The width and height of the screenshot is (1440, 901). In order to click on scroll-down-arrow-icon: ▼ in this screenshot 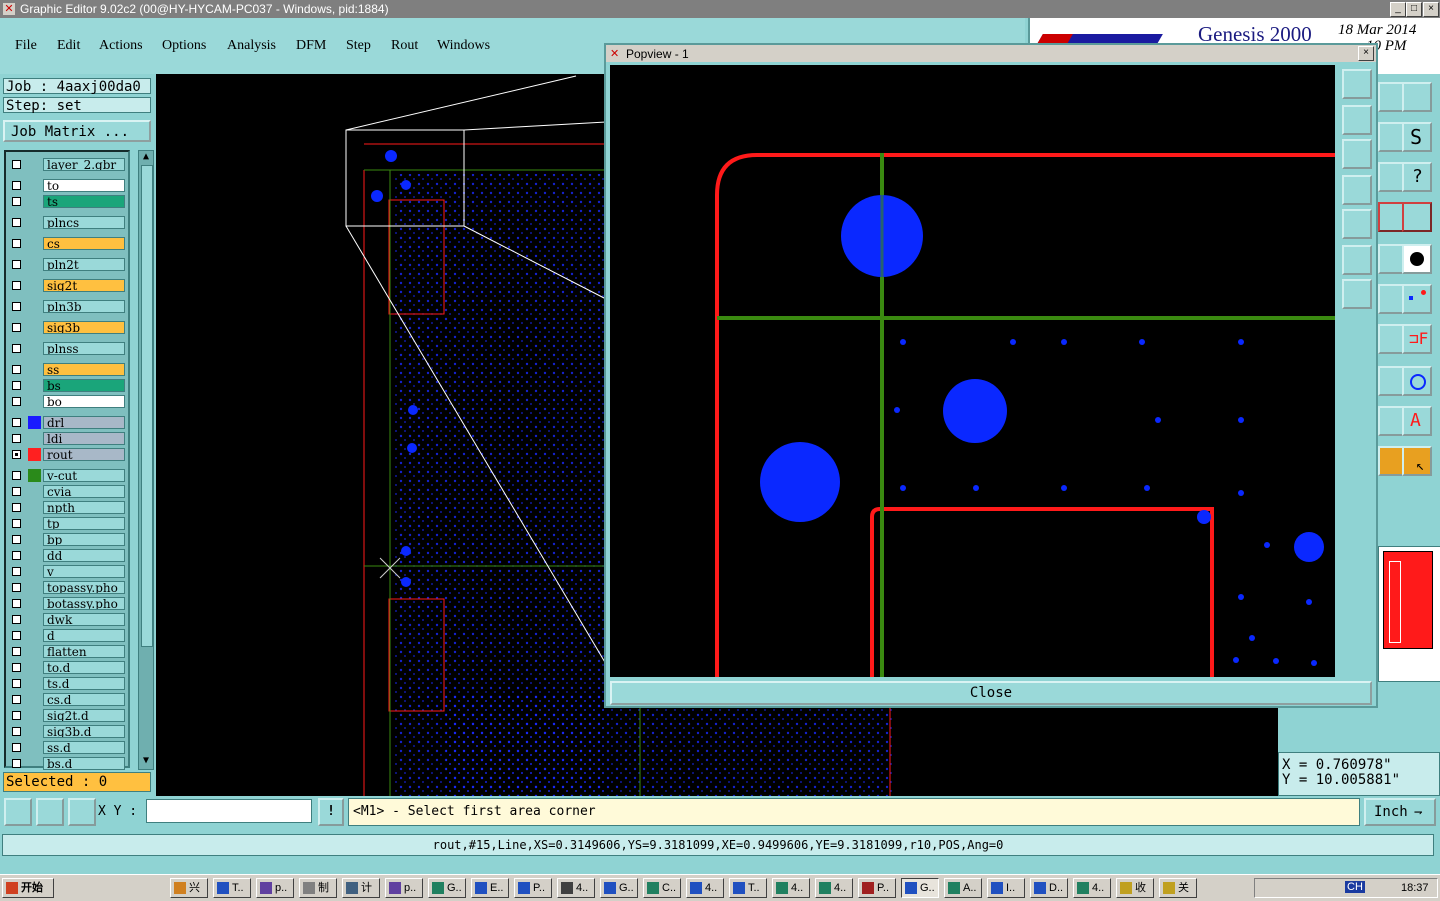, I will do `click(146, 761)`.